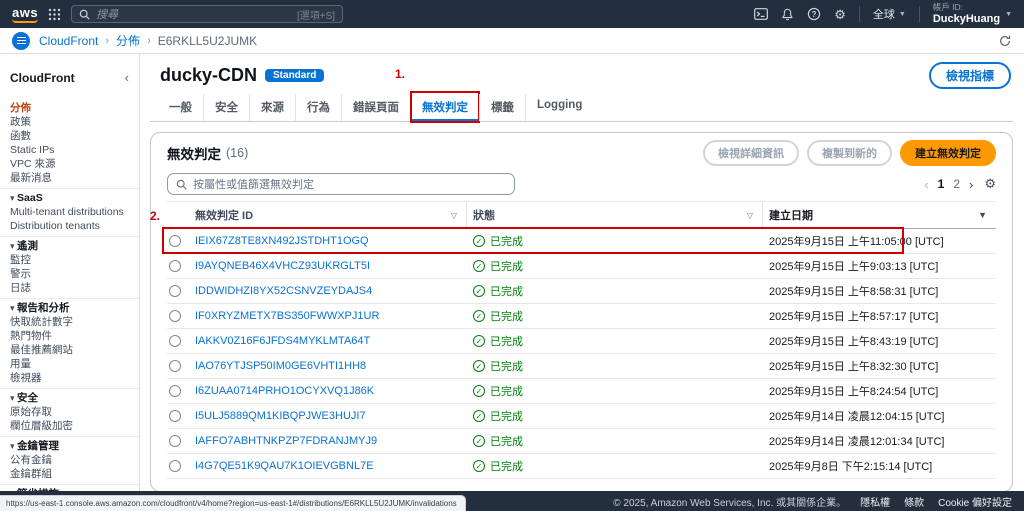  Describe the element at coordinates (207, 41) in the screenshot. I see `breadcrumb-item: E6RKLL5U2JUMK` at that location.